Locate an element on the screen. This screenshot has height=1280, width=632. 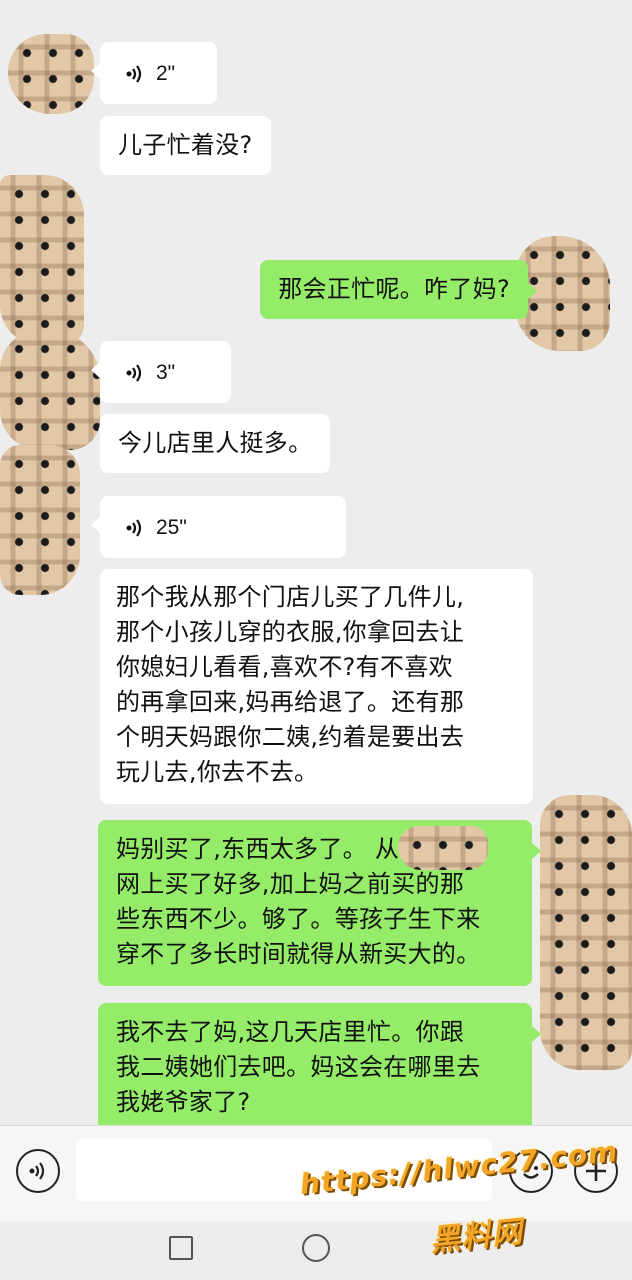
voice-duration: 25" is located at coordinates (171, 527).